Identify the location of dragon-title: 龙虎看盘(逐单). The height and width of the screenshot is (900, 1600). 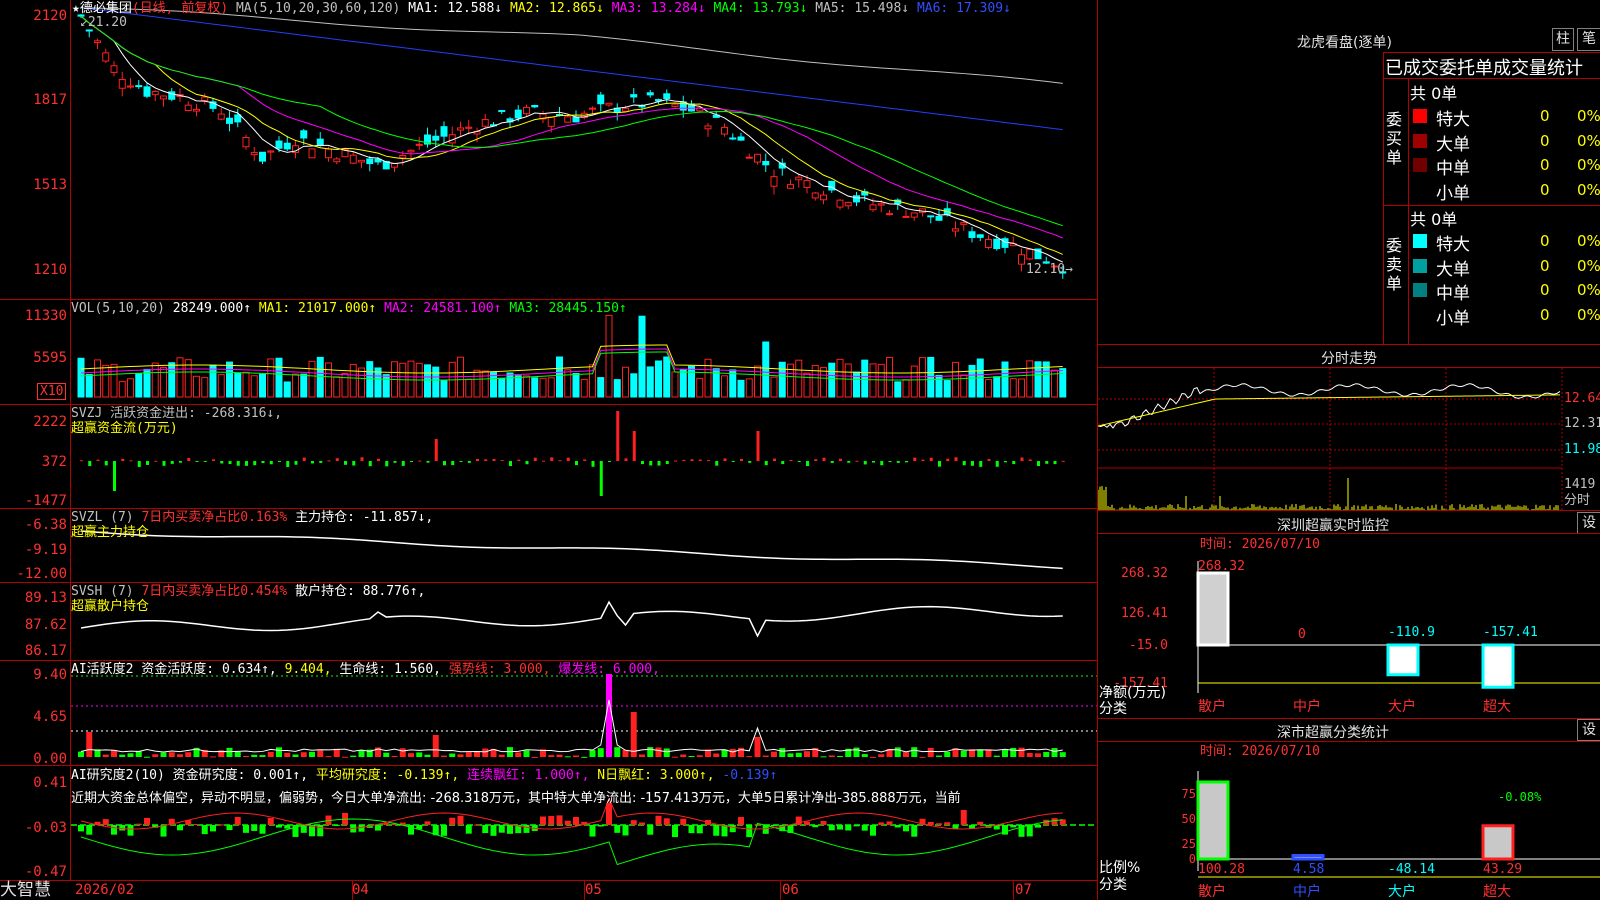
(1344, 43).